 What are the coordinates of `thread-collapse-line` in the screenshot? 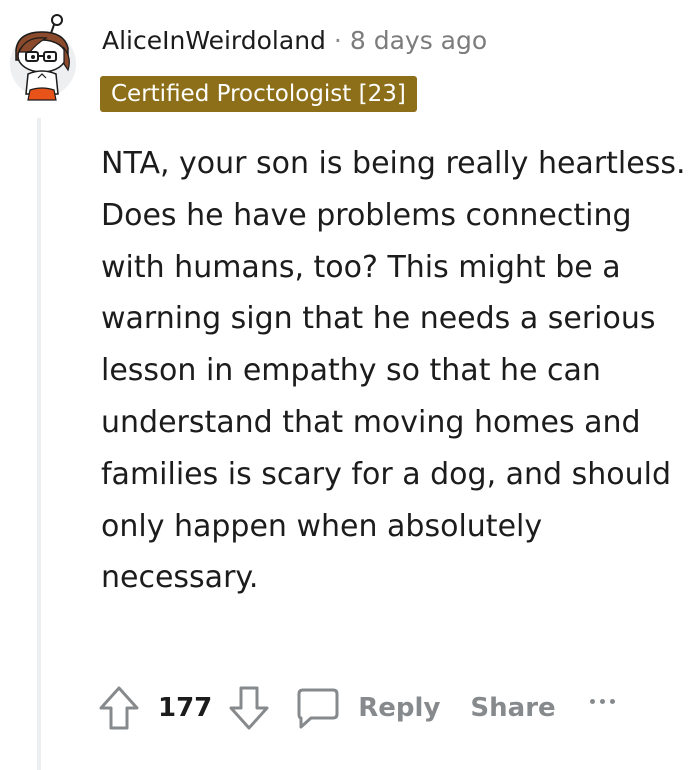 It's located at (39, 444).